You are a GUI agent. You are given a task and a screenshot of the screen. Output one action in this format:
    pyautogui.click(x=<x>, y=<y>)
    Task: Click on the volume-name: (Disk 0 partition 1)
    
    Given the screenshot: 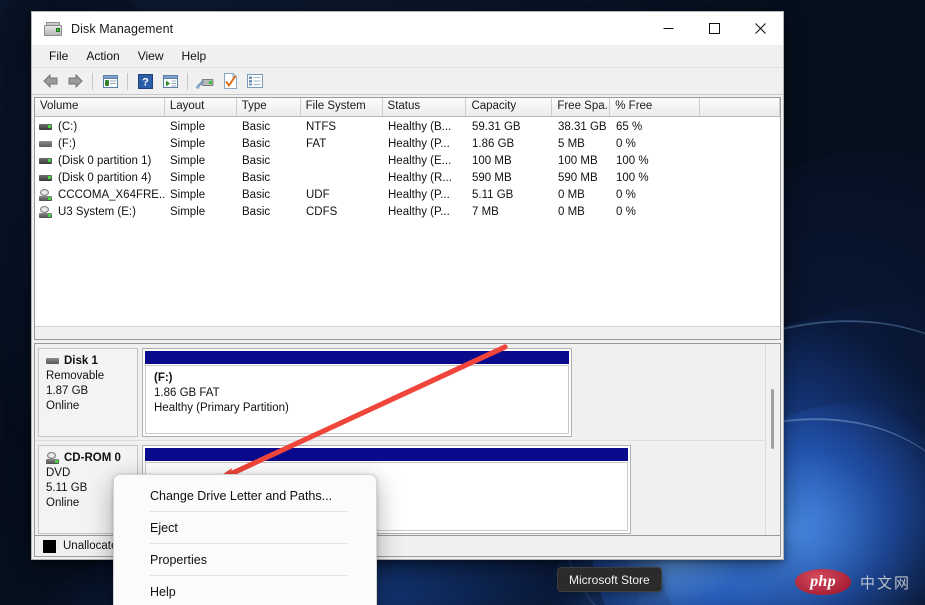 What is the action you would take?
    pyautogui.click(x=105, y=160)
    